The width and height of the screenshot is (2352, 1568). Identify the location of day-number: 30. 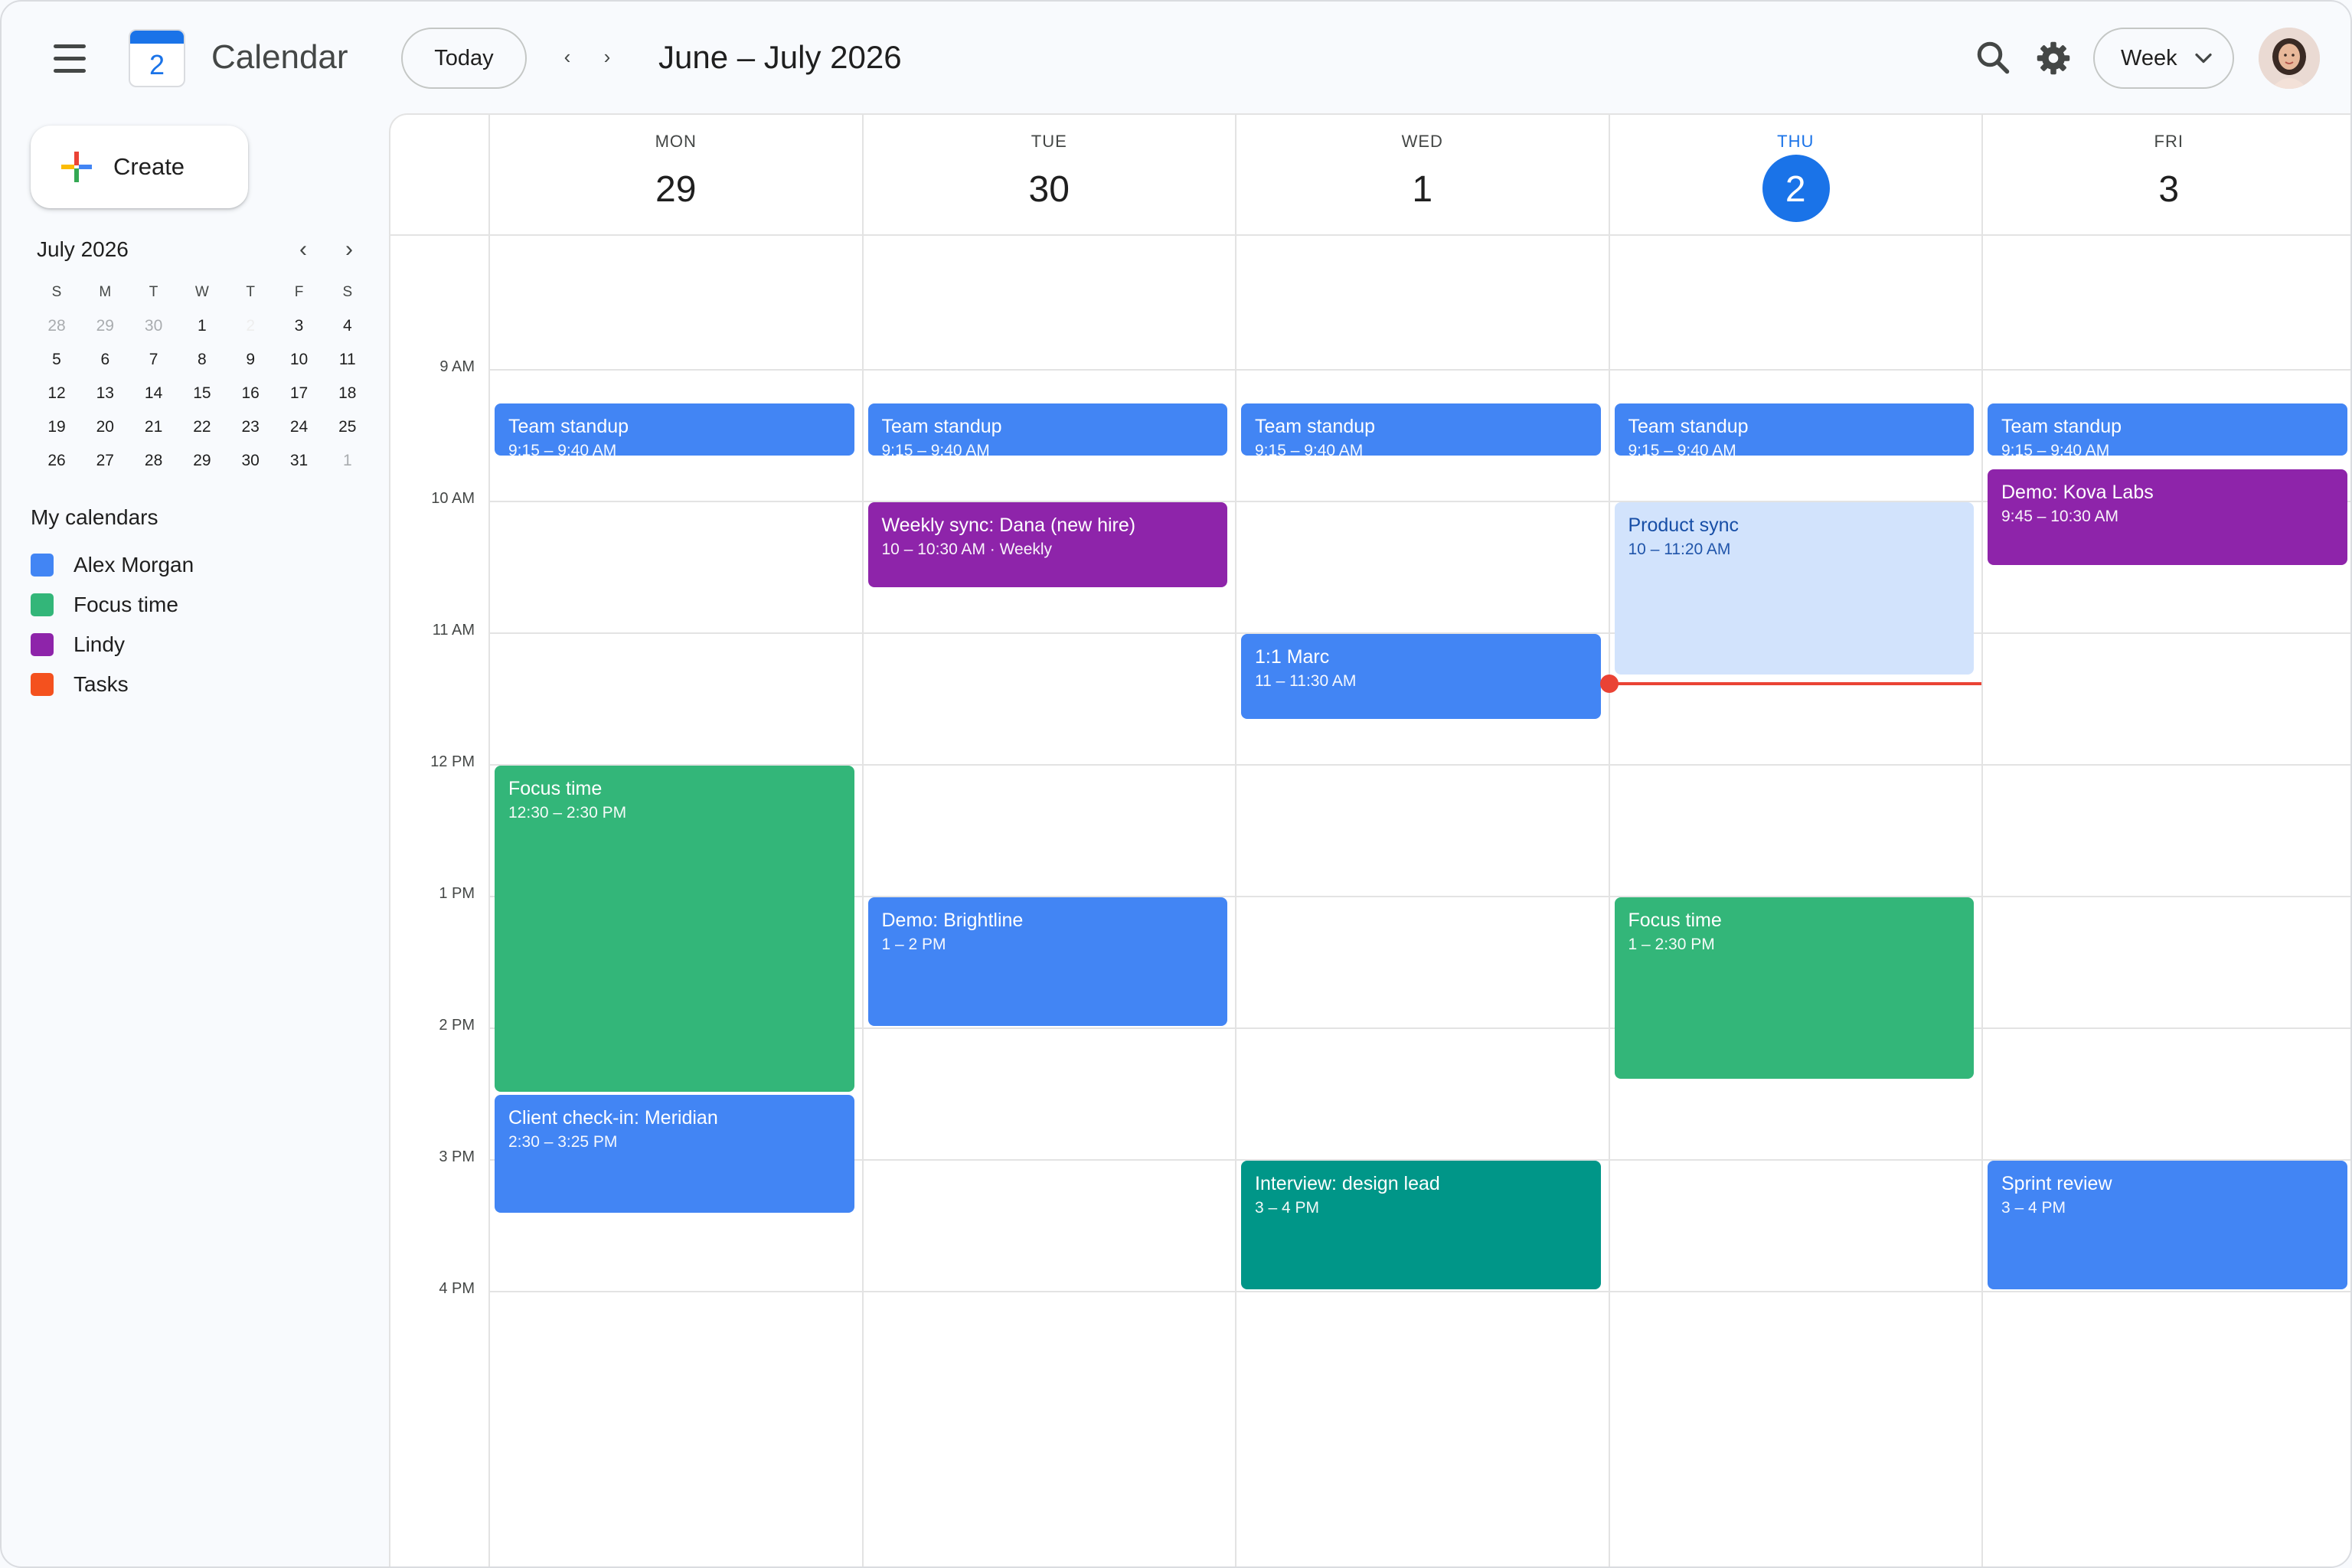
(1050, 189).